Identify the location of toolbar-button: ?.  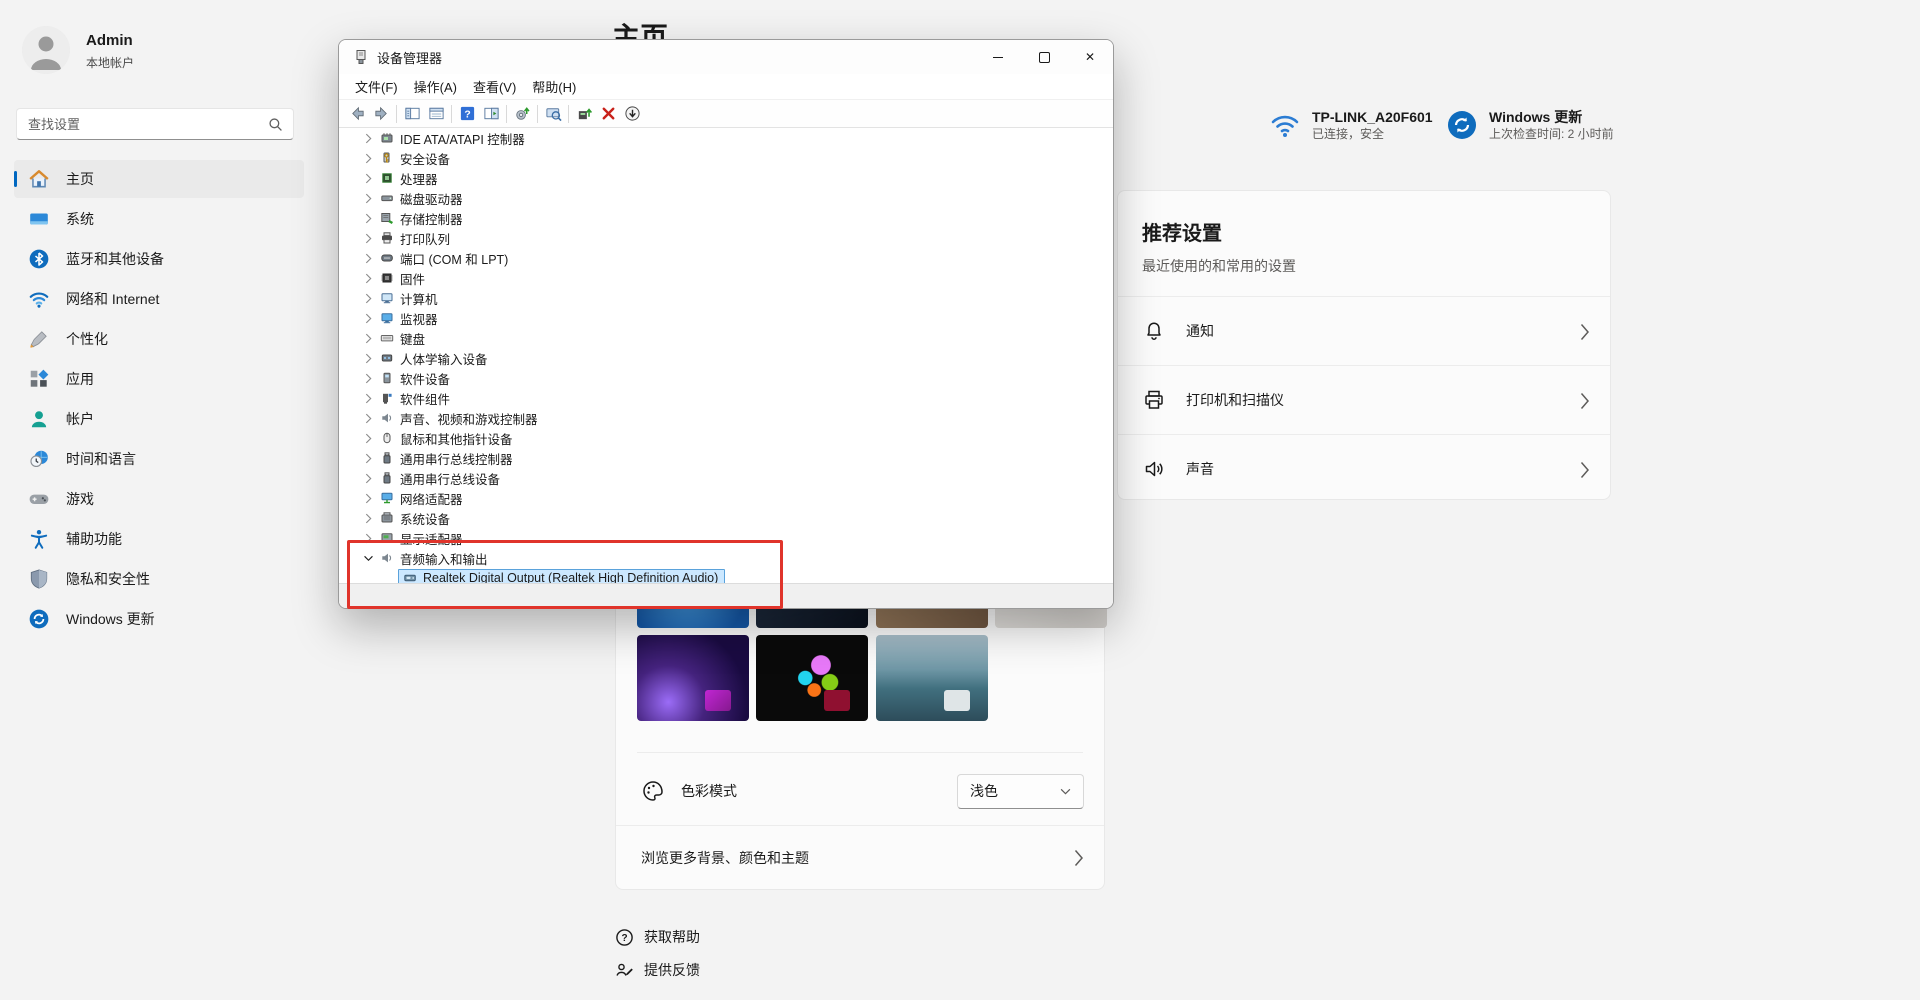
(467, 114).